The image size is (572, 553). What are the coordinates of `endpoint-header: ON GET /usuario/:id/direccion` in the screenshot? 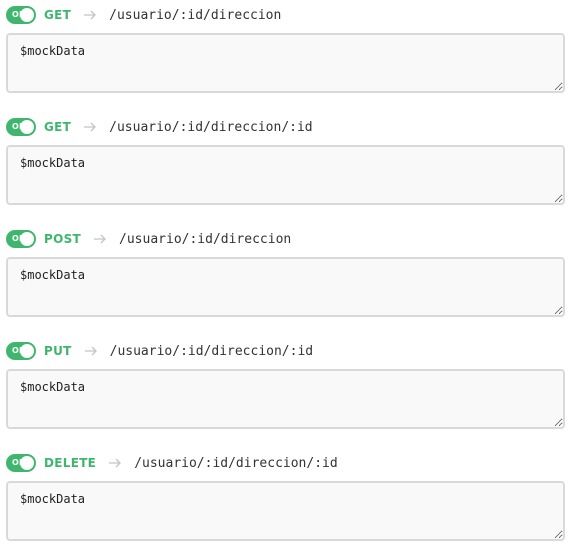 It's located at (285, 15).